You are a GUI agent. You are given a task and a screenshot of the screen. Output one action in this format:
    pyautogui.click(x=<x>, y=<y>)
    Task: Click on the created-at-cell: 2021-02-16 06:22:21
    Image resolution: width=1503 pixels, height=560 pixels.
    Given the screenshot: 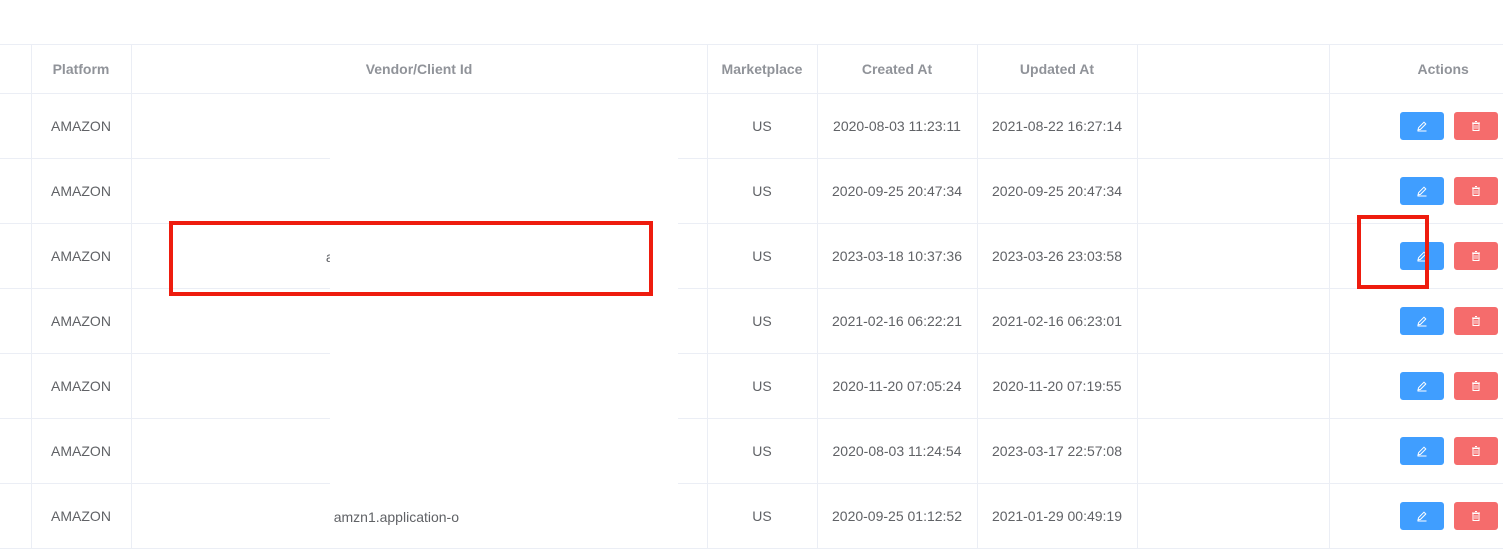 What is the action you would take?
    pyautogui.click(x=897, y=321)
    